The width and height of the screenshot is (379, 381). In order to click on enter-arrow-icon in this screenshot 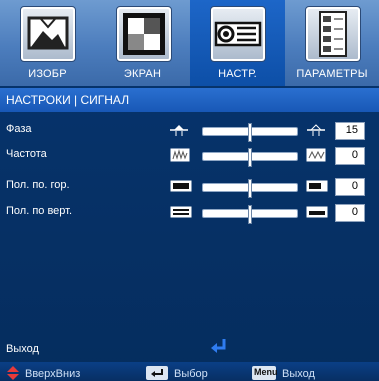, I will do `click(219, 347)`.